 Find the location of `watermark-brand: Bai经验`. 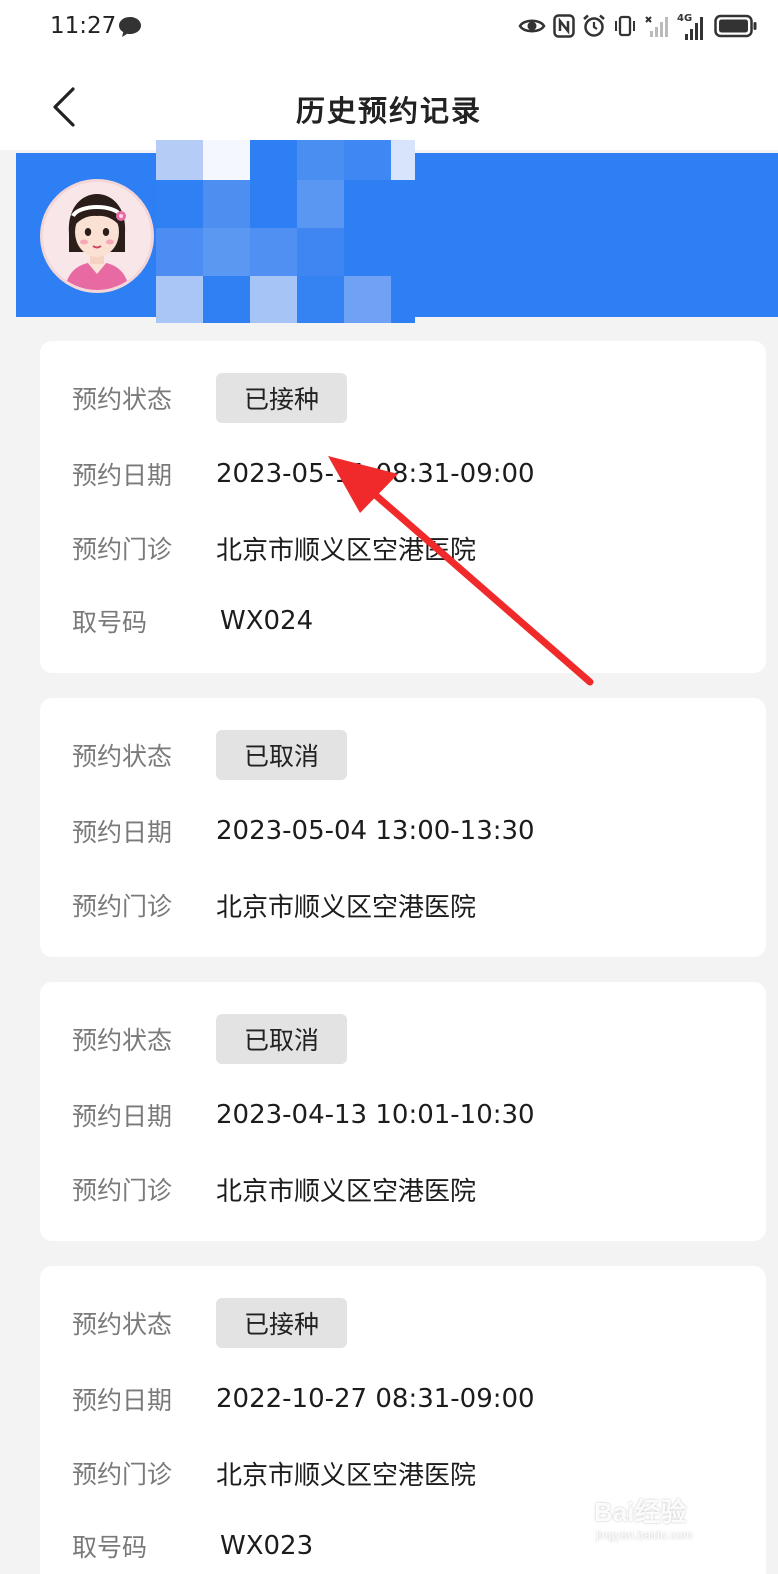

watermark-brand: Bai经验 is located at coordinates (640, 1512).